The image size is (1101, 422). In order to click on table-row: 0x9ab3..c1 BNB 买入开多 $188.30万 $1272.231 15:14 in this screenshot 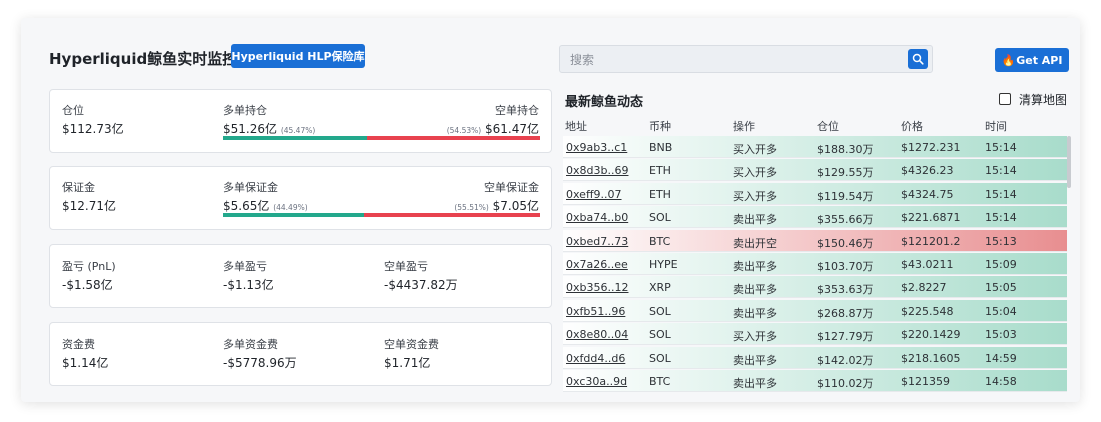, I will do `click(815, 147)`.